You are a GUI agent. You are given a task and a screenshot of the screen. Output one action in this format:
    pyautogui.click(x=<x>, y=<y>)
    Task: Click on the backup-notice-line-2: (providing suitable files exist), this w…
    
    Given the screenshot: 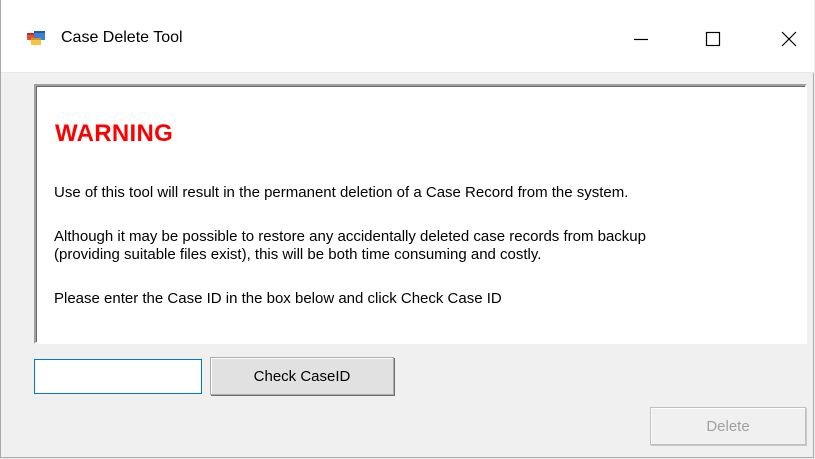 What is the action you would take?
    pyautogui.click(x=298, y=254)
    